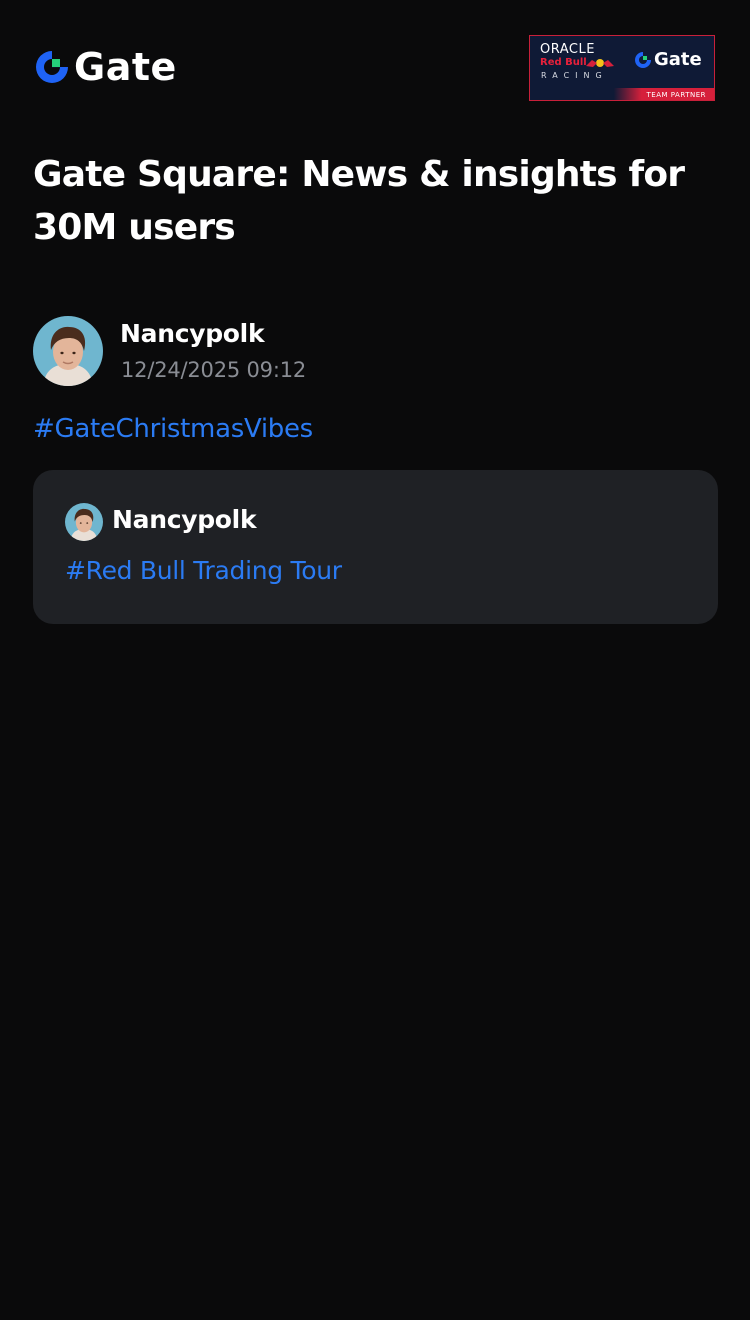 The width and height of the screenshot is (750, 1320). Describe the element at coordinates (563, 62) in the screenshot. I see `partner-line-redbull: Red Bull` at that location.